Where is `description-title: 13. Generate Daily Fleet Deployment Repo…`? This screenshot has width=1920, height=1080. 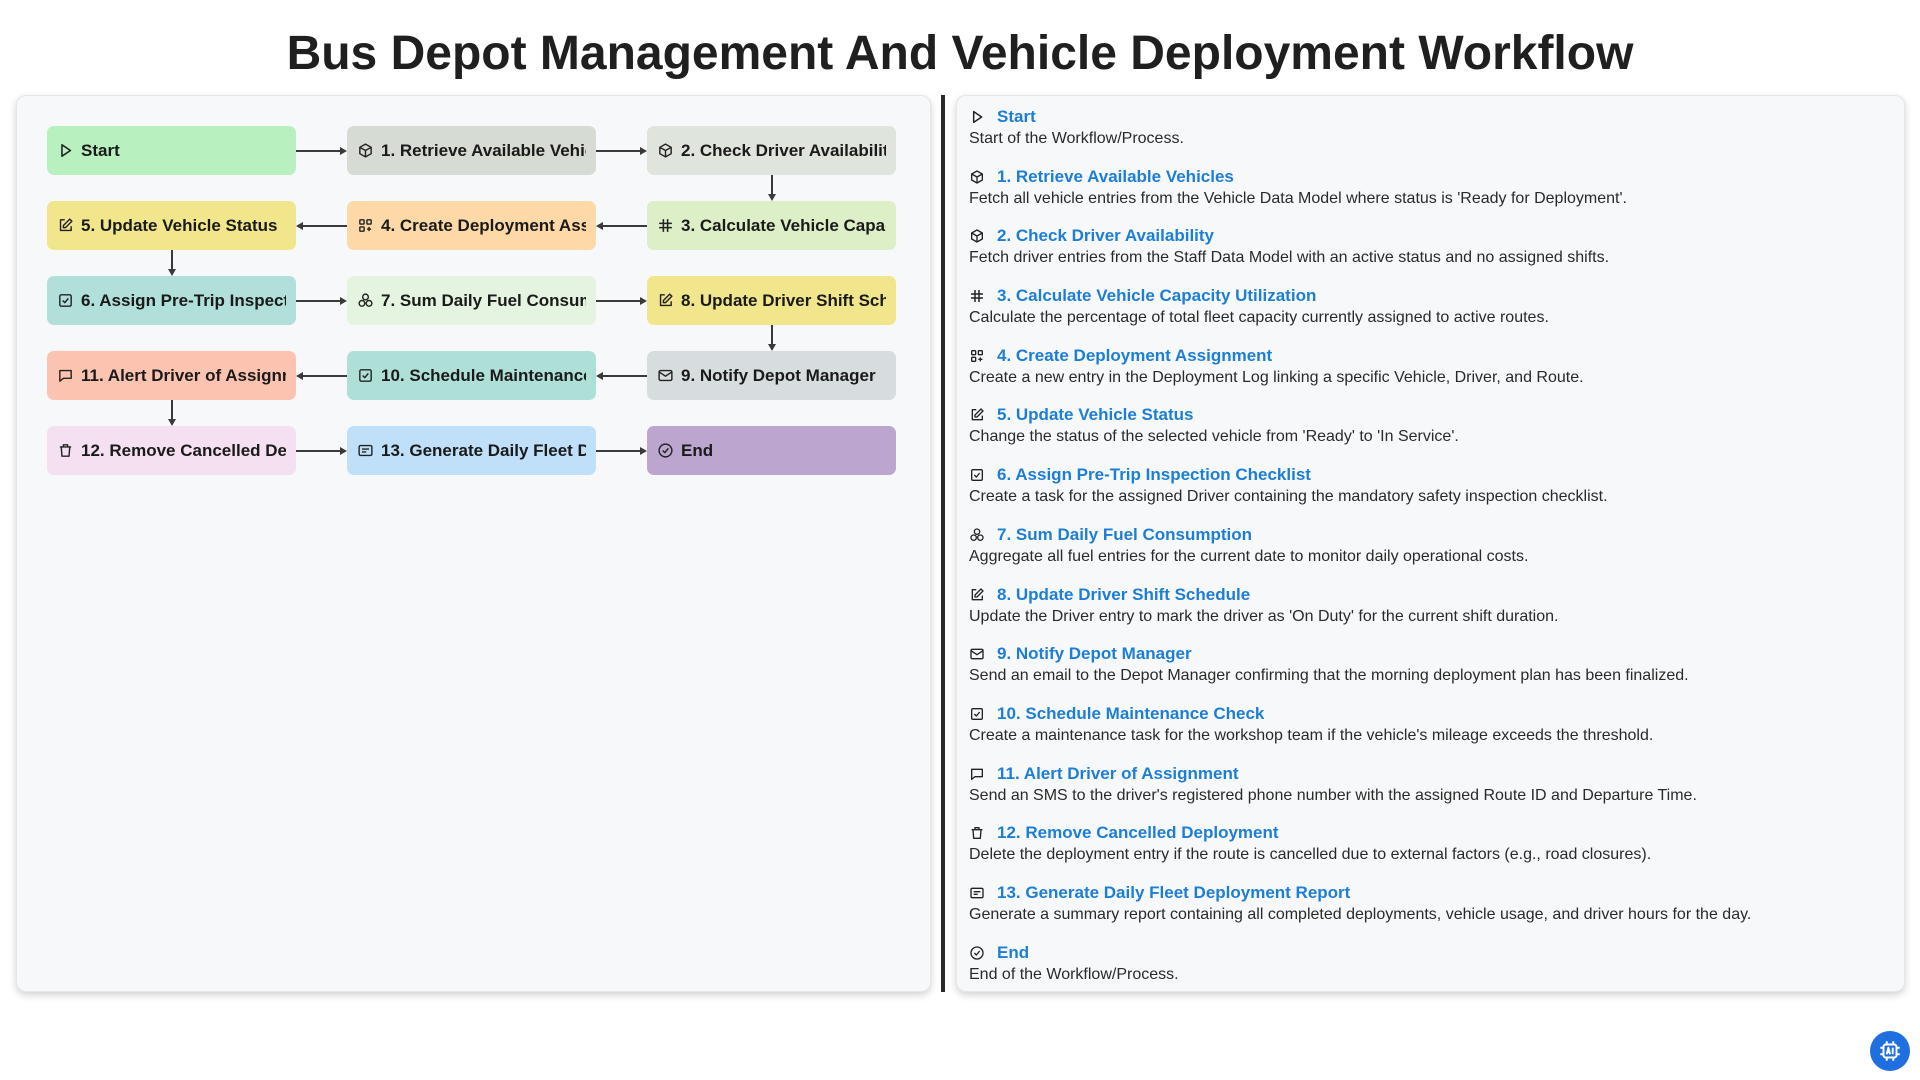
description-title: 13. Generate Daily Fleet Deployment Repo… is located at coordinates (1173, 893).